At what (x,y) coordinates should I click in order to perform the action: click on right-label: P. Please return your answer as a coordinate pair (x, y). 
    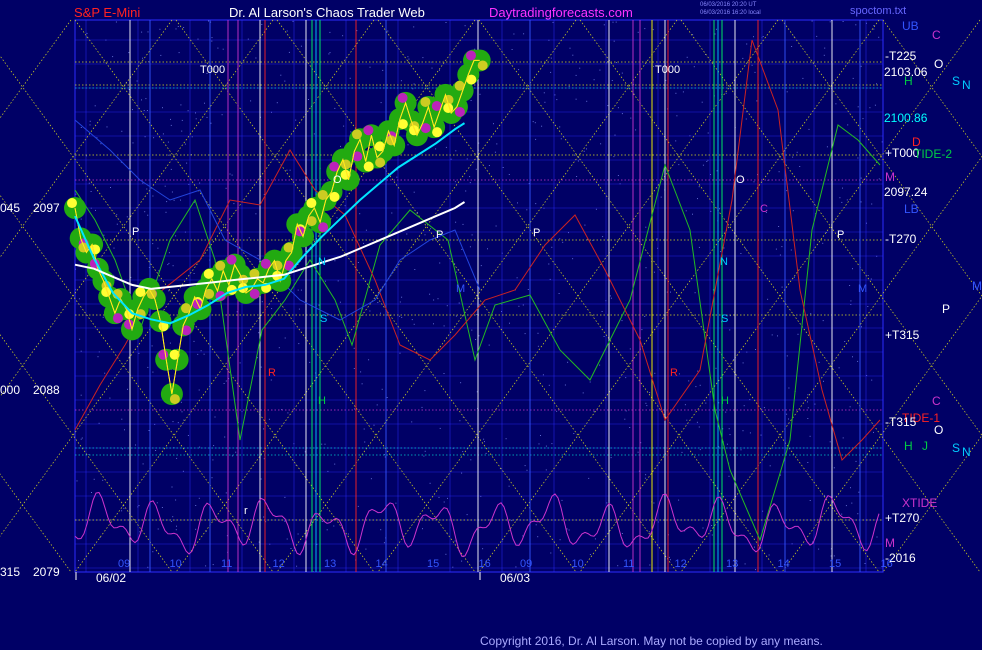
    Looking at the image, I should click on (946, 309).